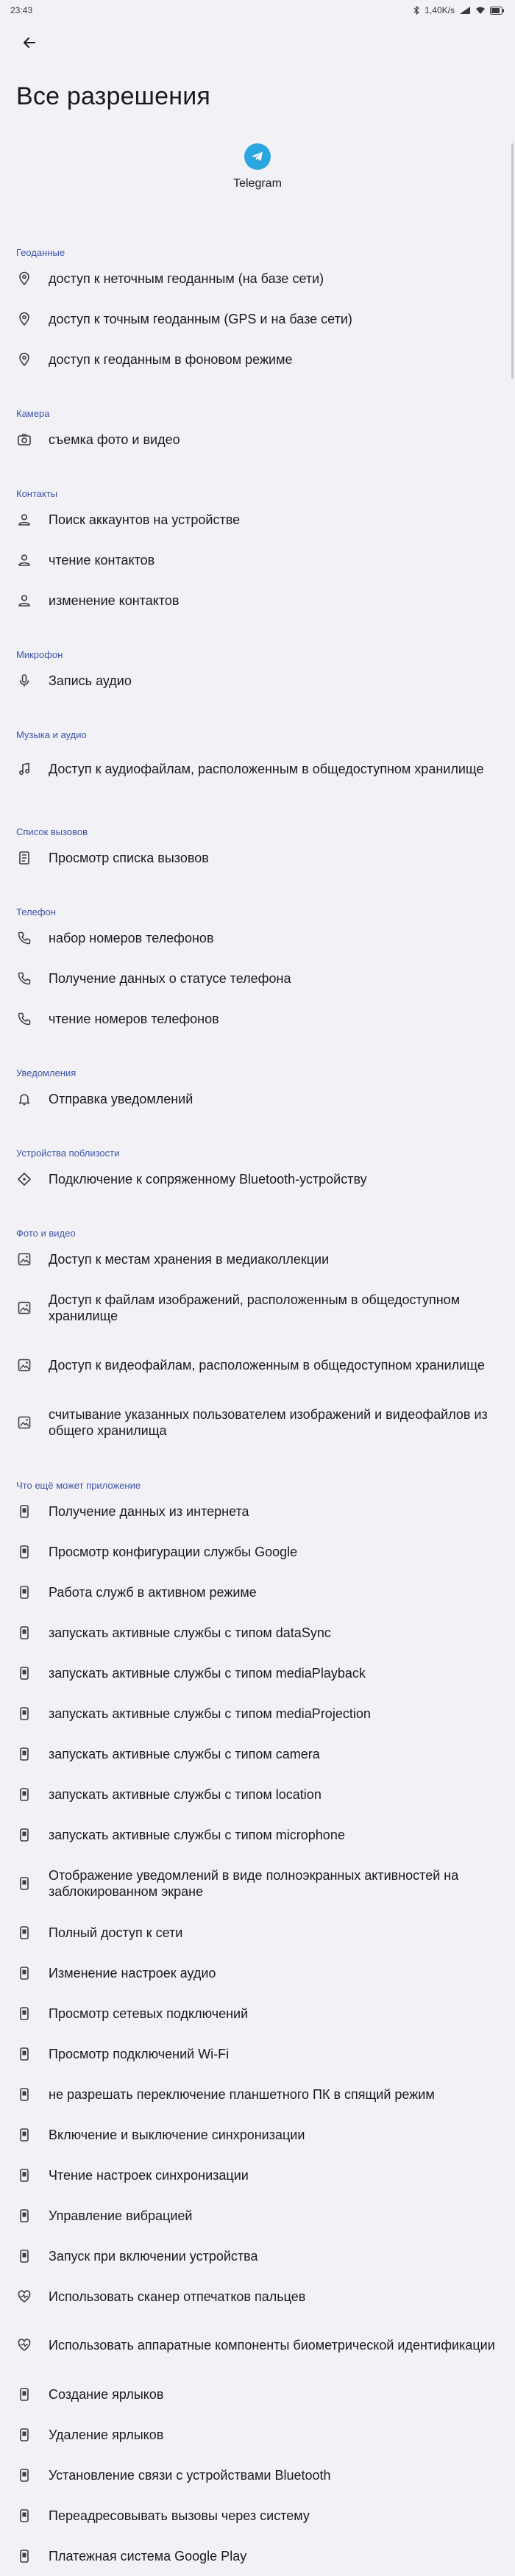 The width and height of the screenshot is (515, 2576). What do you see at coordinates (21, 10) in the screenshot?
I see `status-time: 23:43` at bounding box center [21, 10].